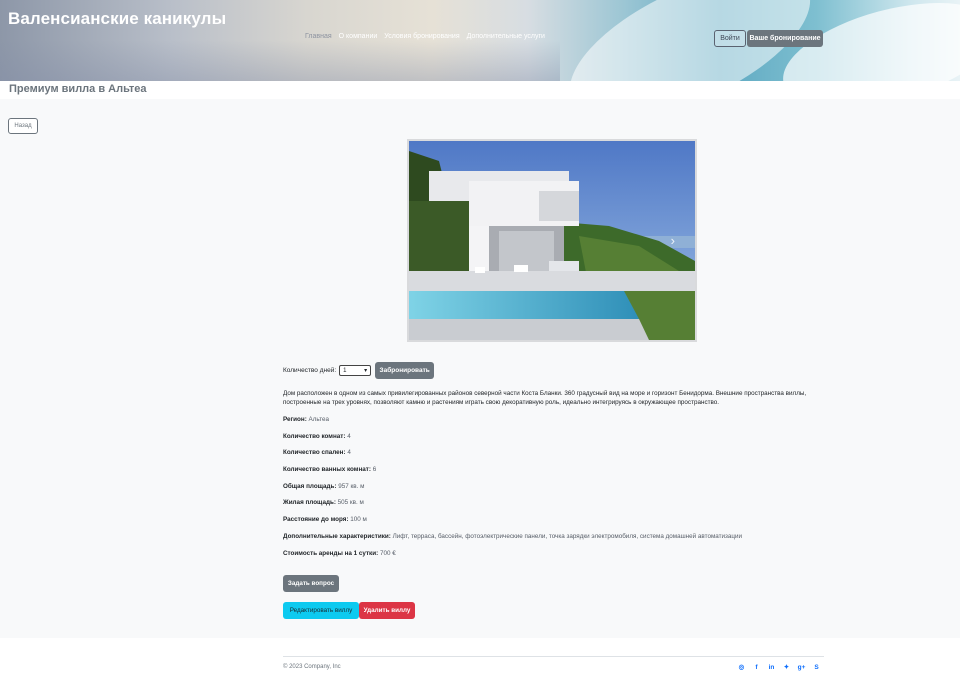 The width and height of the screenshot is (960, 695). What do you see at coordinates (314, 436) in the screenshot?
I see `property-label: Количество комнат:` at bounding box center [314, 436].